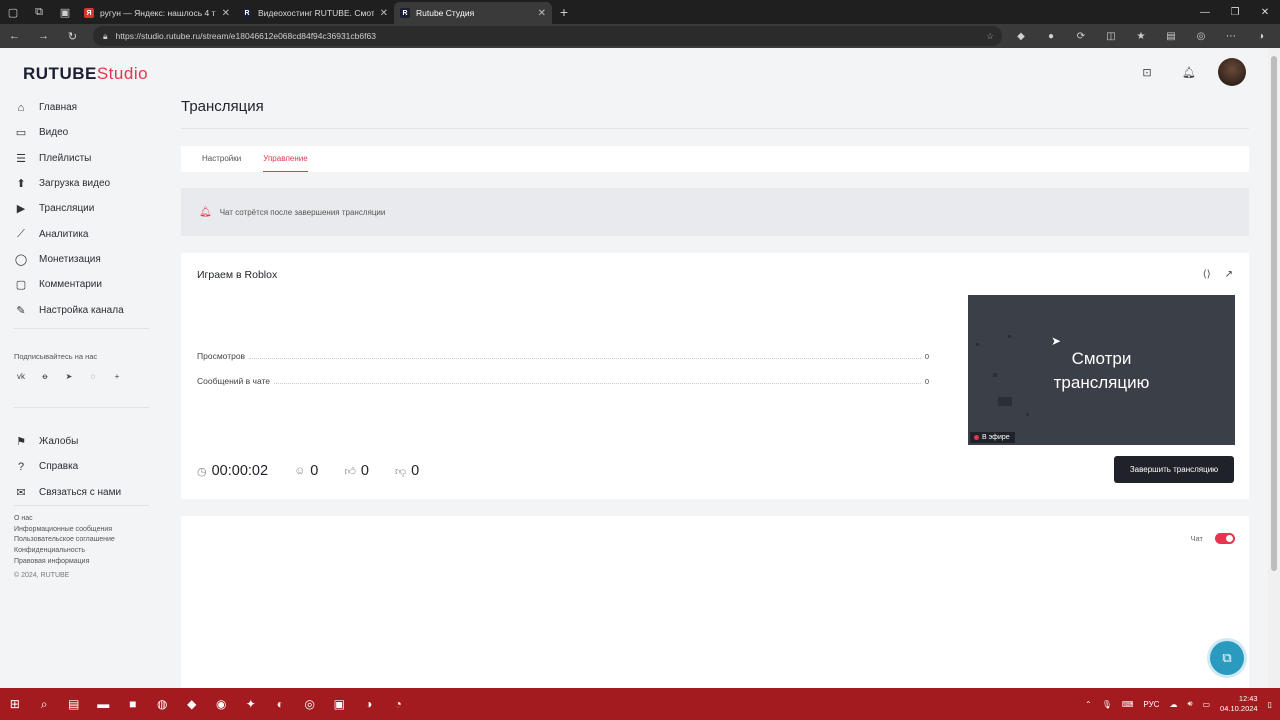  I want to click on viber-icon: ◌, so click(93, 376).